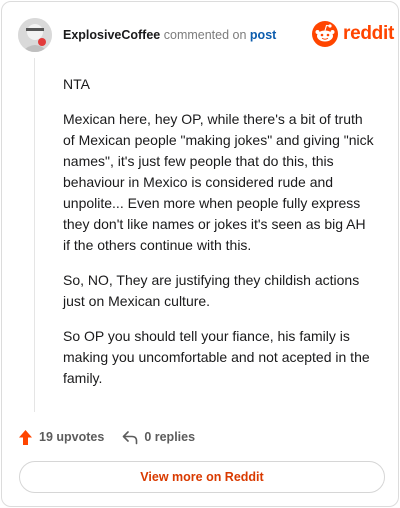  I want to click on comment-header: ExplosiveCoffee commented on post, so click(169, 35).